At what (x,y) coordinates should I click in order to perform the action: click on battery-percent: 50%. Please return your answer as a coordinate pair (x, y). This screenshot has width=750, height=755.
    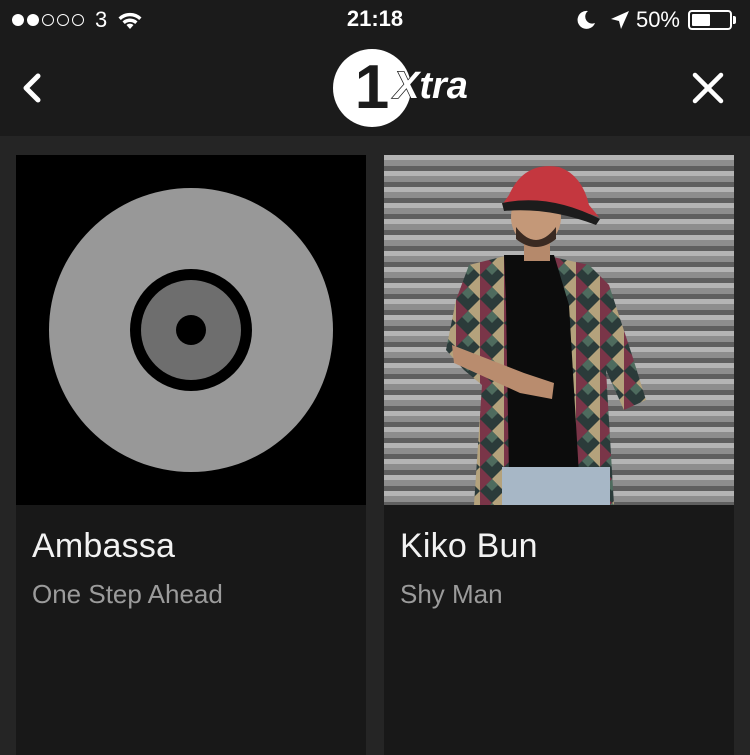
    Looking at the image, I should click on (657, 19).